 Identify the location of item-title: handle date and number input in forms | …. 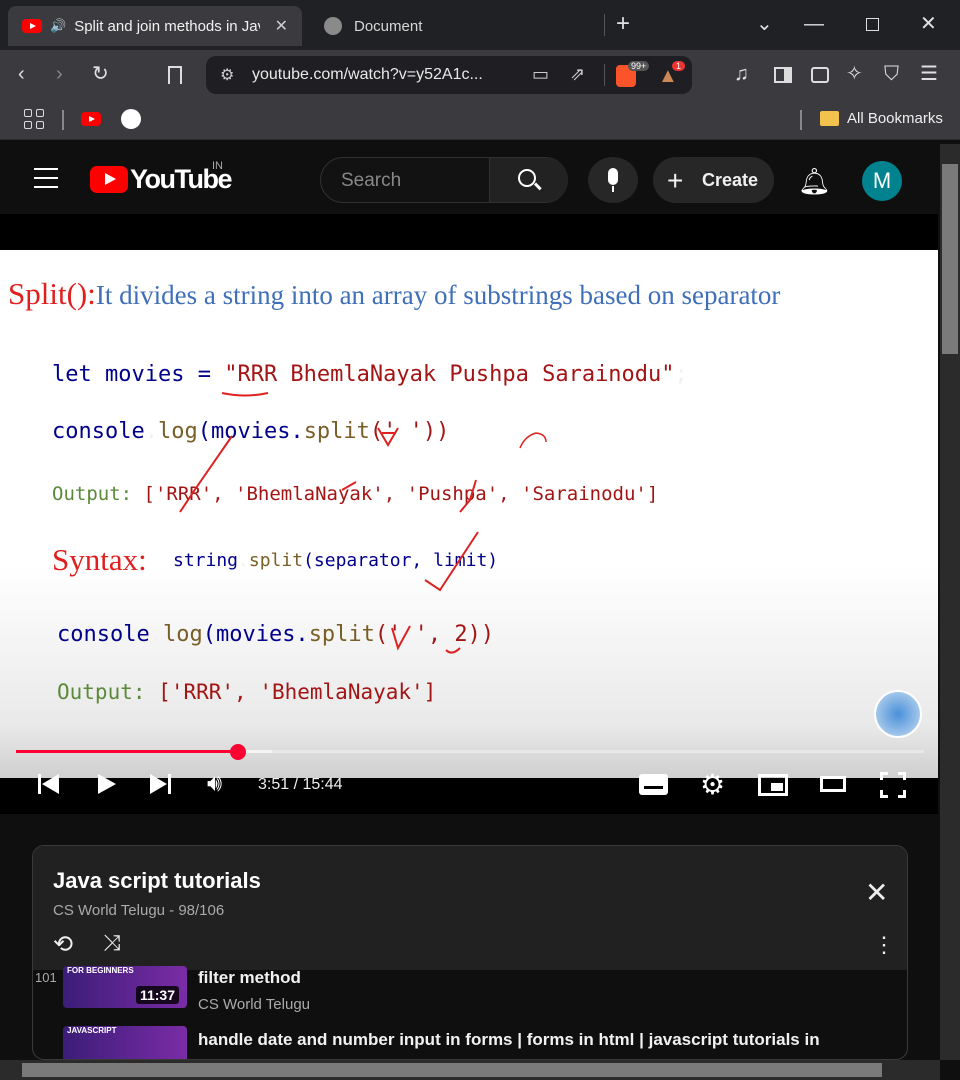
(509, 1040).